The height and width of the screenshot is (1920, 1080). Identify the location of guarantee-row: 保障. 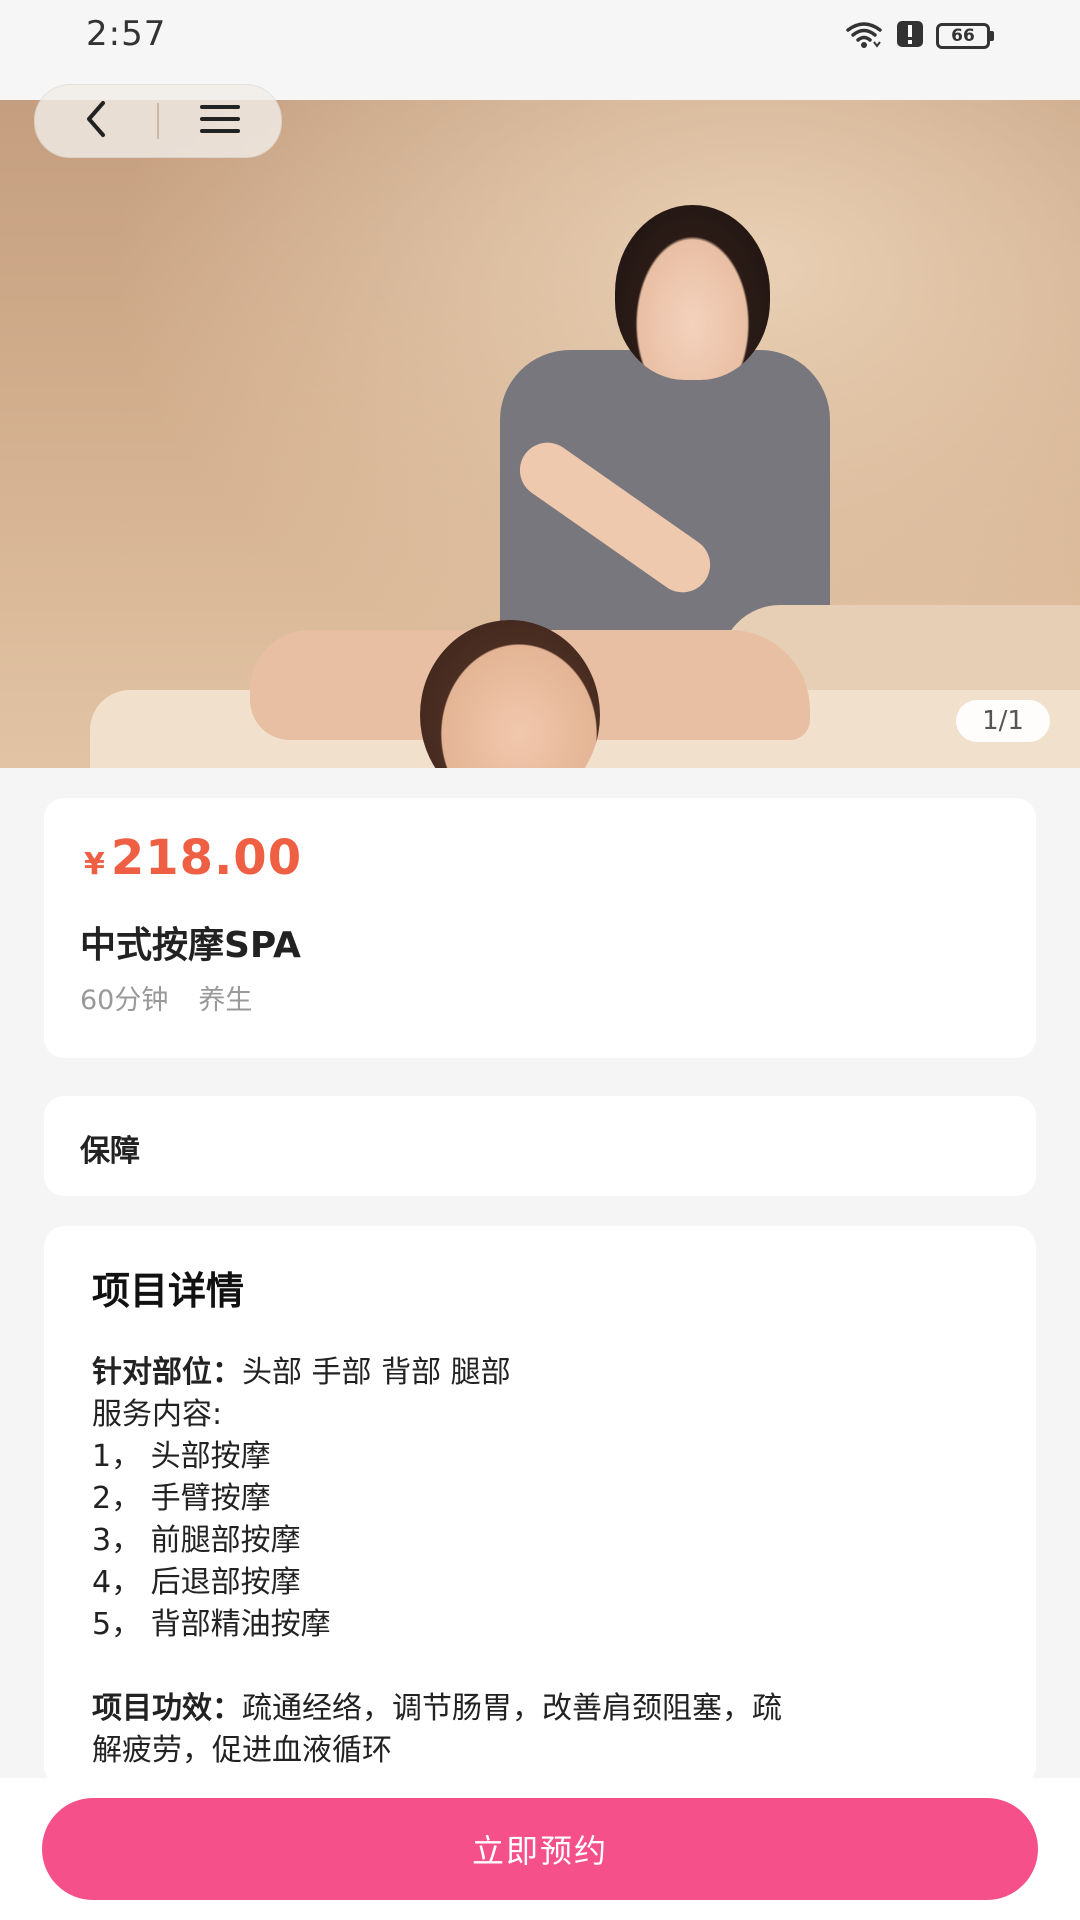
(540, 1146).